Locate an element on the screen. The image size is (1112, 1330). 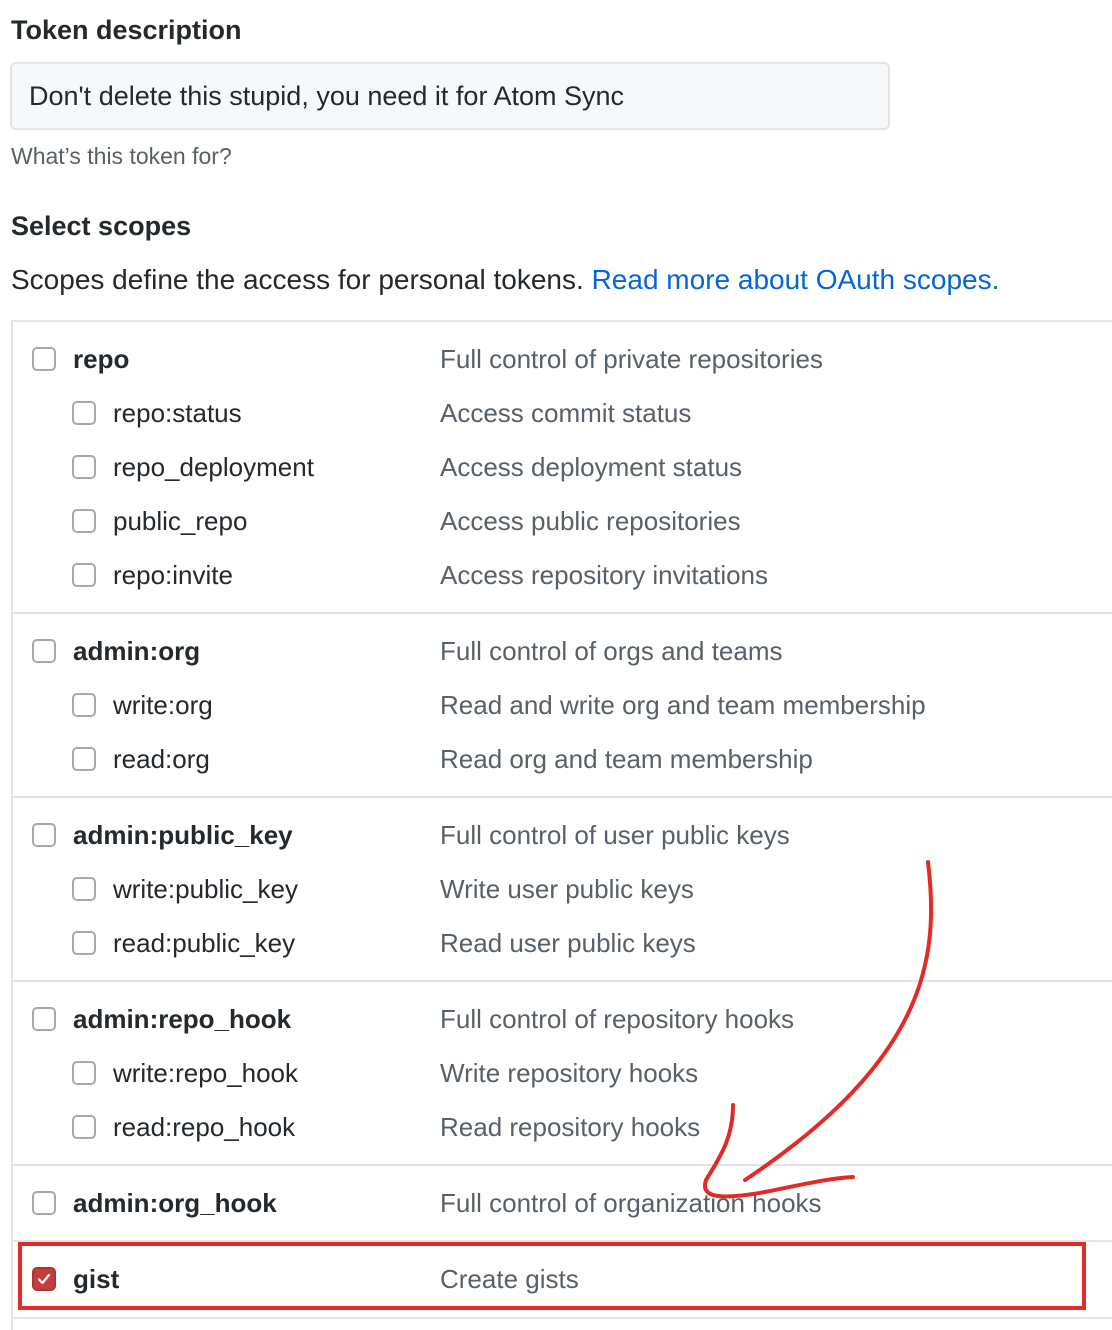
read-repo-hook-checkbox is located at coordinates (84, 1127).